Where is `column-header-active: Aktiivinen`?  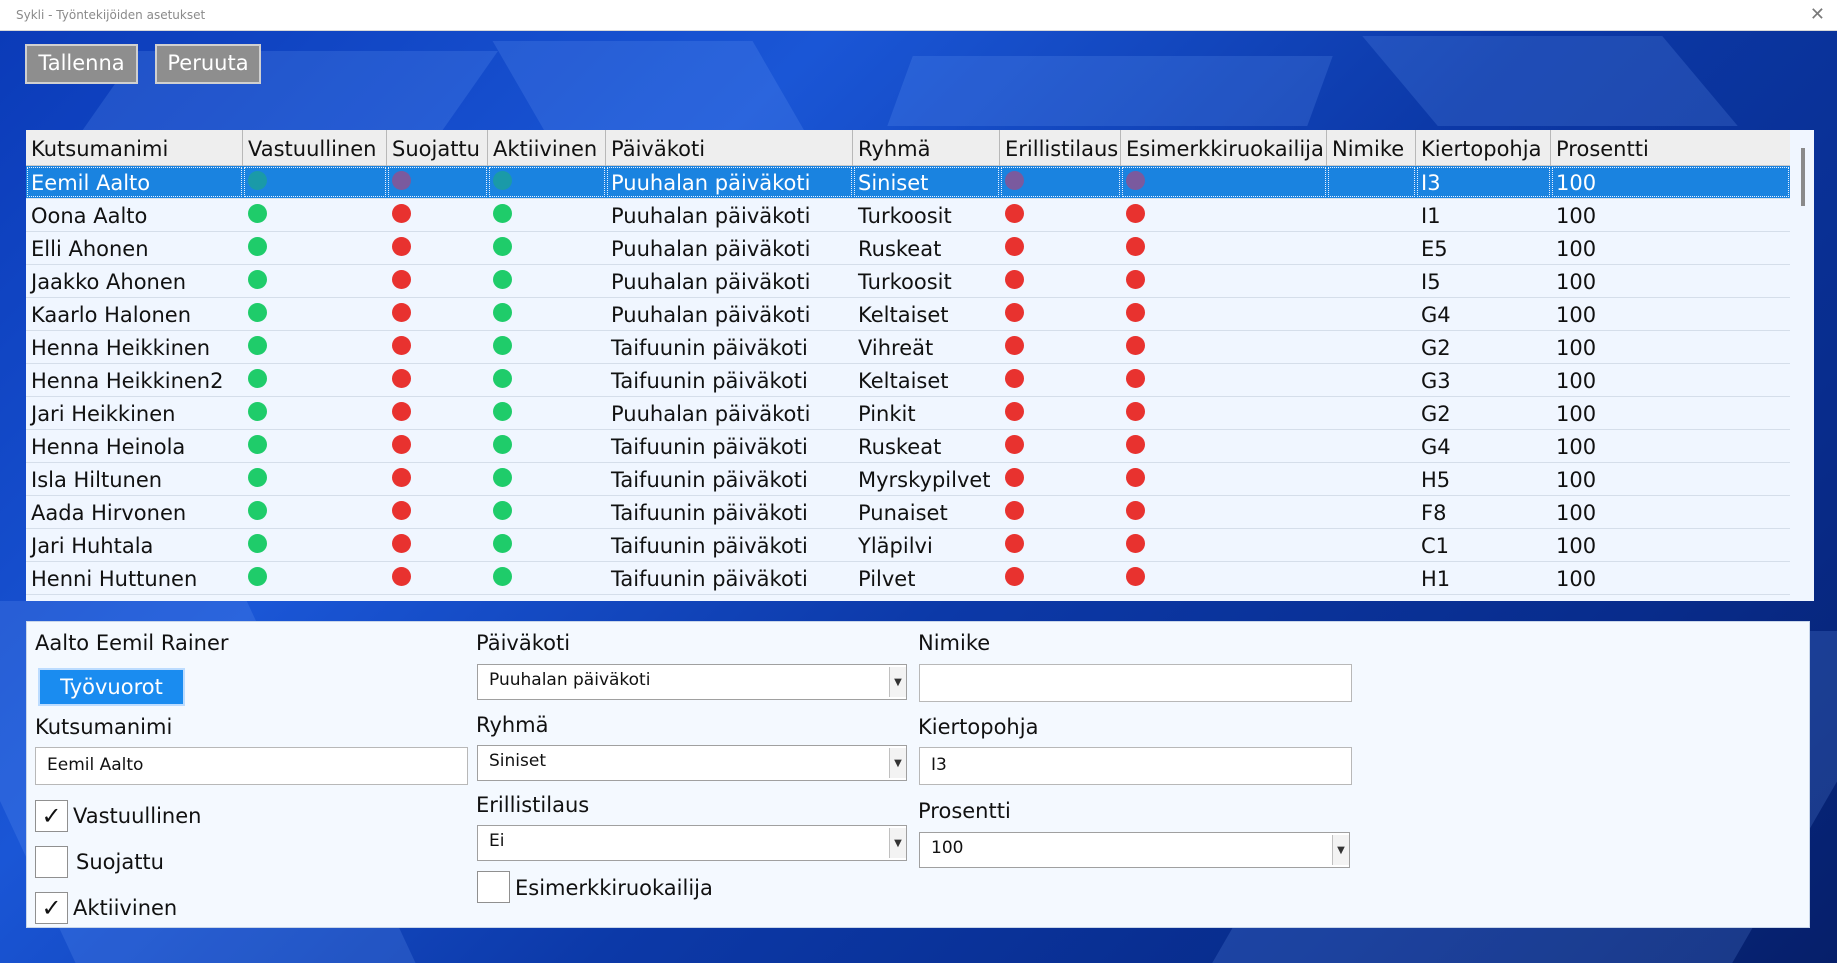 column-header-active: Aktiivinen is located at coordinates (547, 148).